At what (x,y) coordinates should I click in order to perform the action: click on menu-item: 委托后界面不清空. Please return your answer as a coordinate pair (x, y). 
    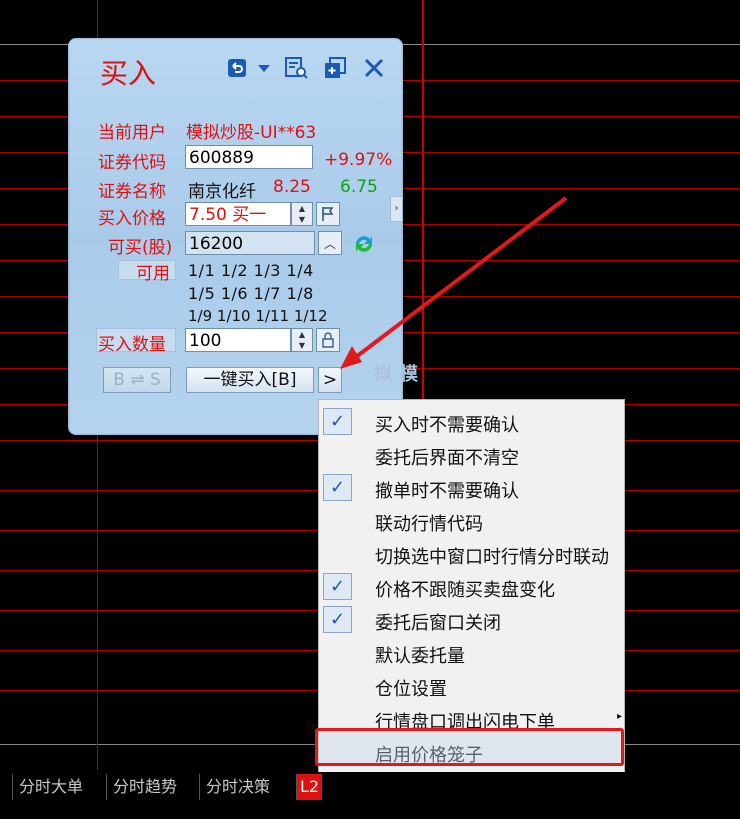
    Looking at the image, I should click on (471, 455).